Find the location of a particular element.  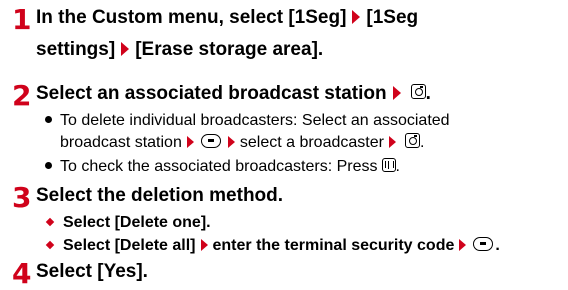

phonebook-key-icon is located at coordinates (388, 164).